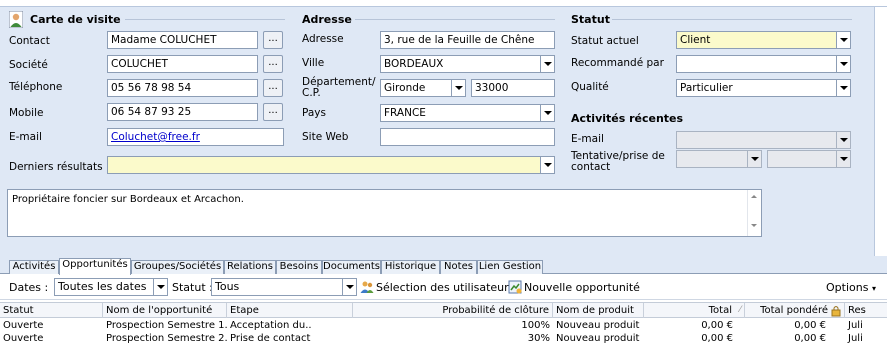 The image size is (887, 358). I want to click on cell-total: 0,00 €, so click(717, 325).